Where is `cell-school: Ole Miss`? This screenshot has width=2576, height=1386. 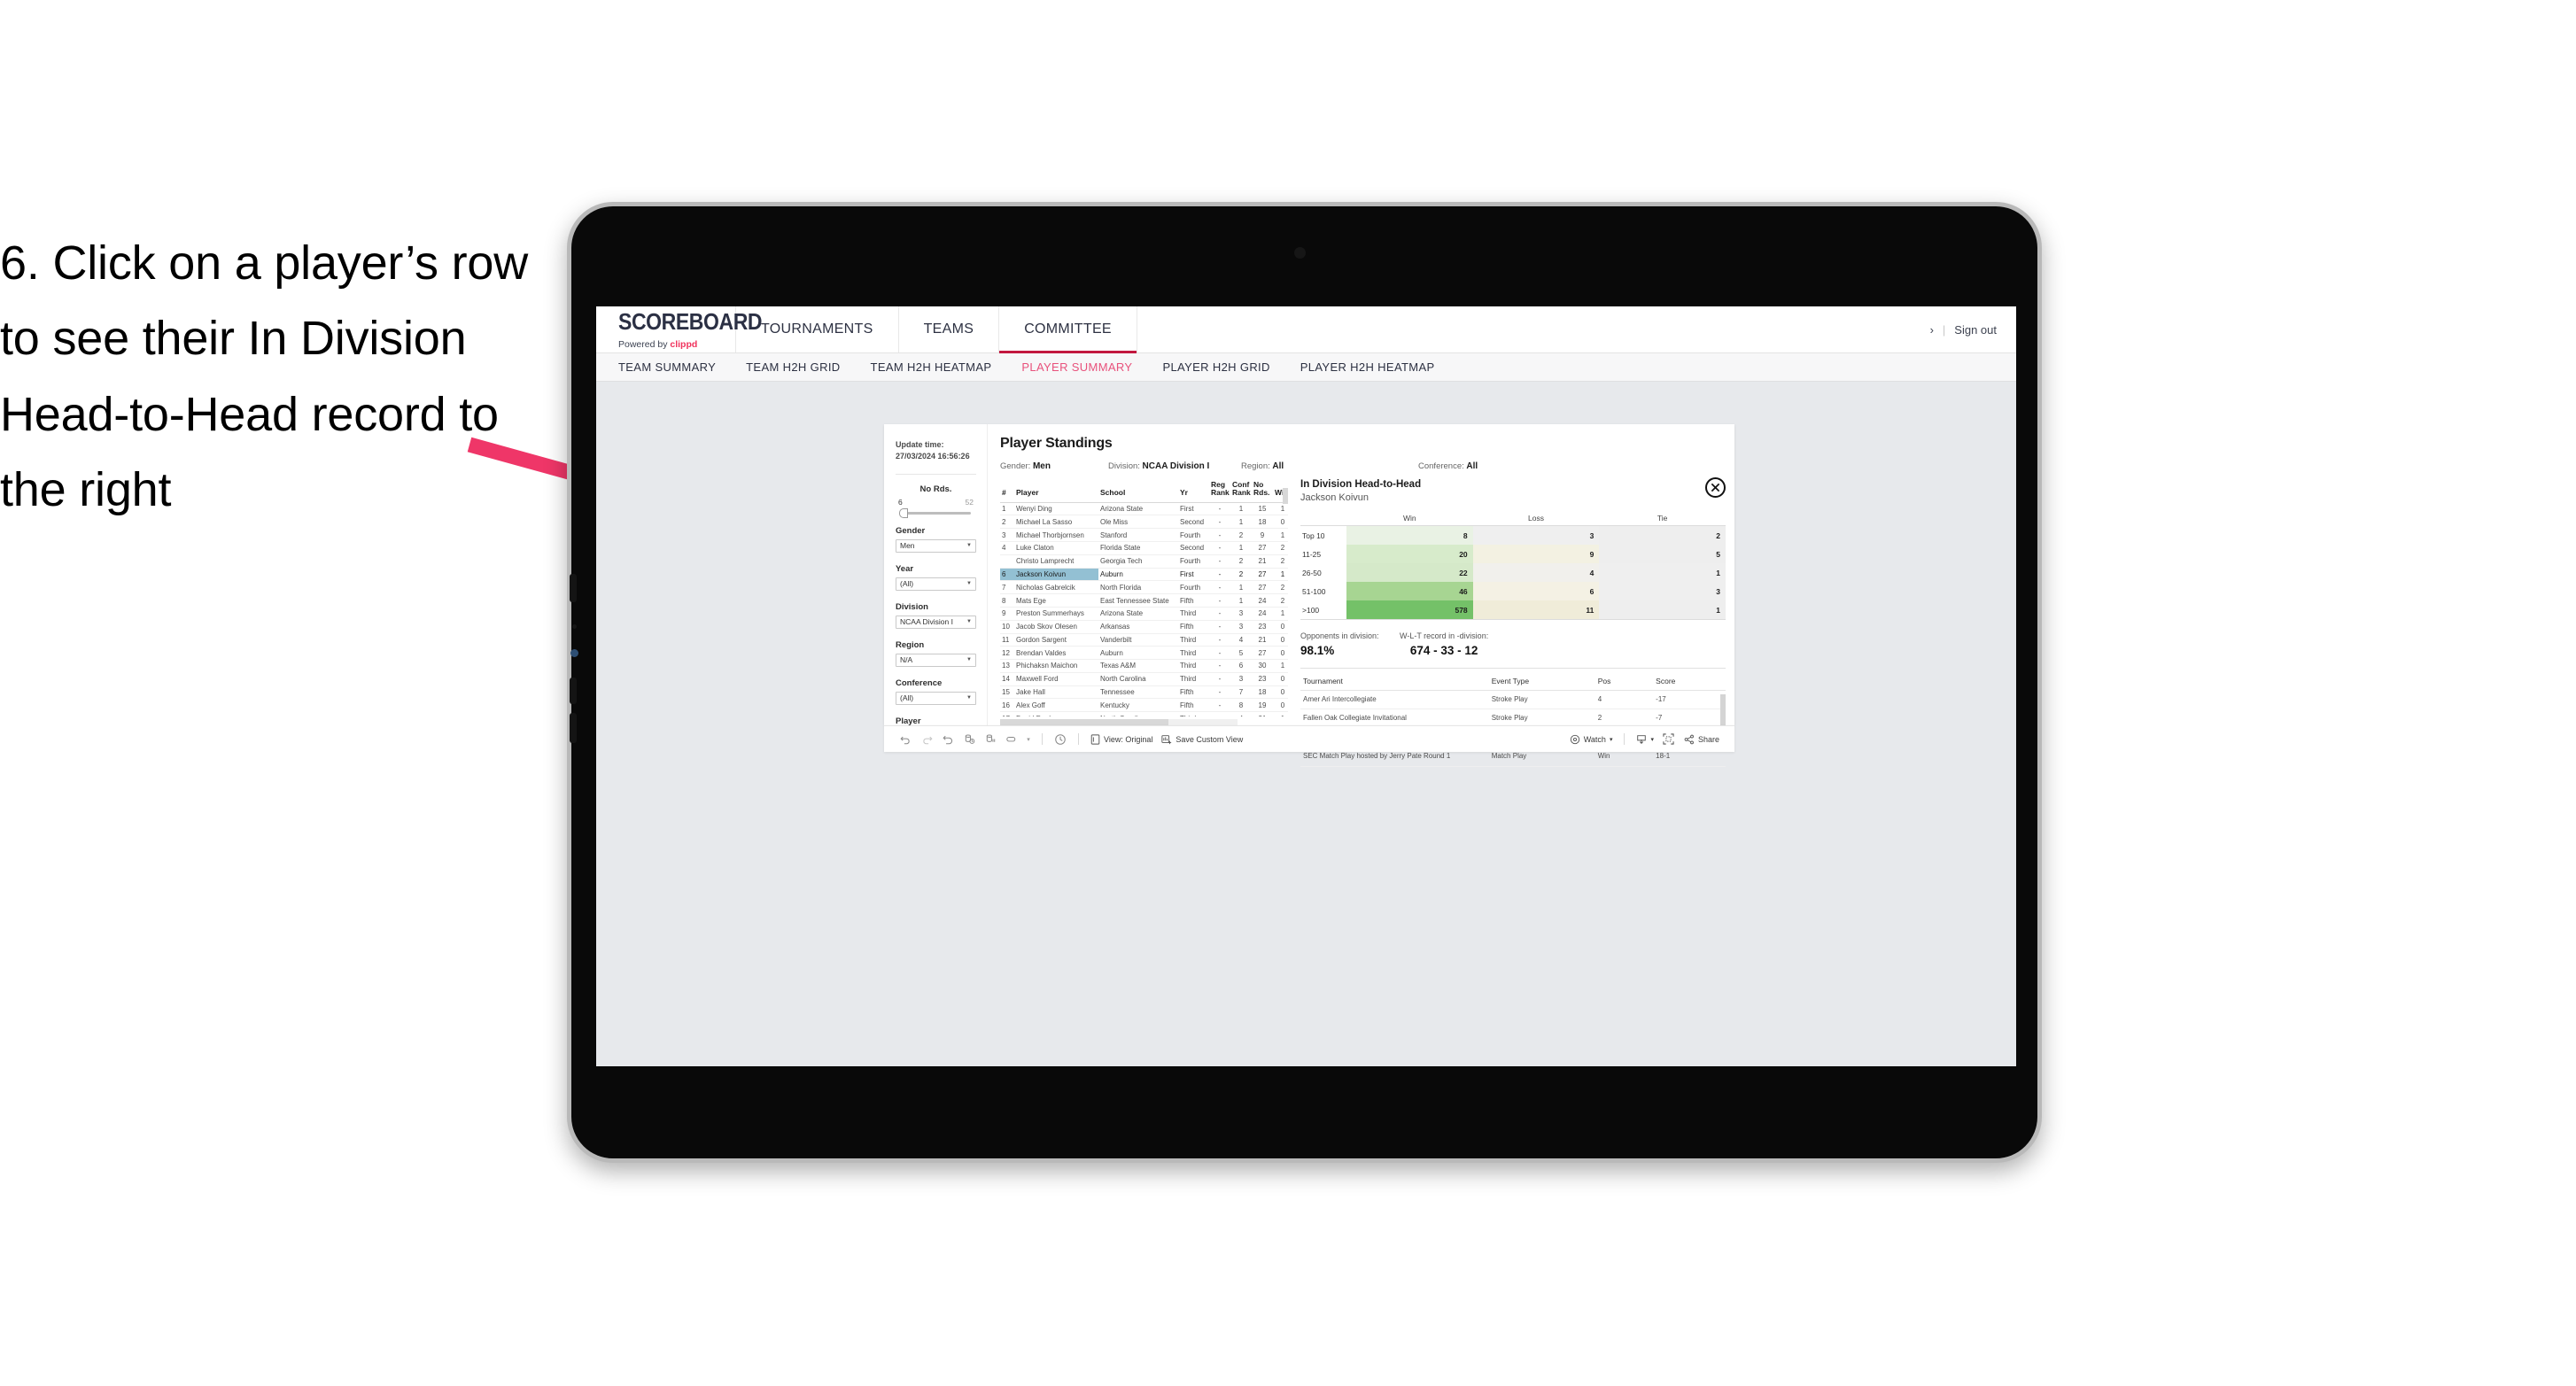 cell-school: Ole Miss is located at coordinates (1138, 522).